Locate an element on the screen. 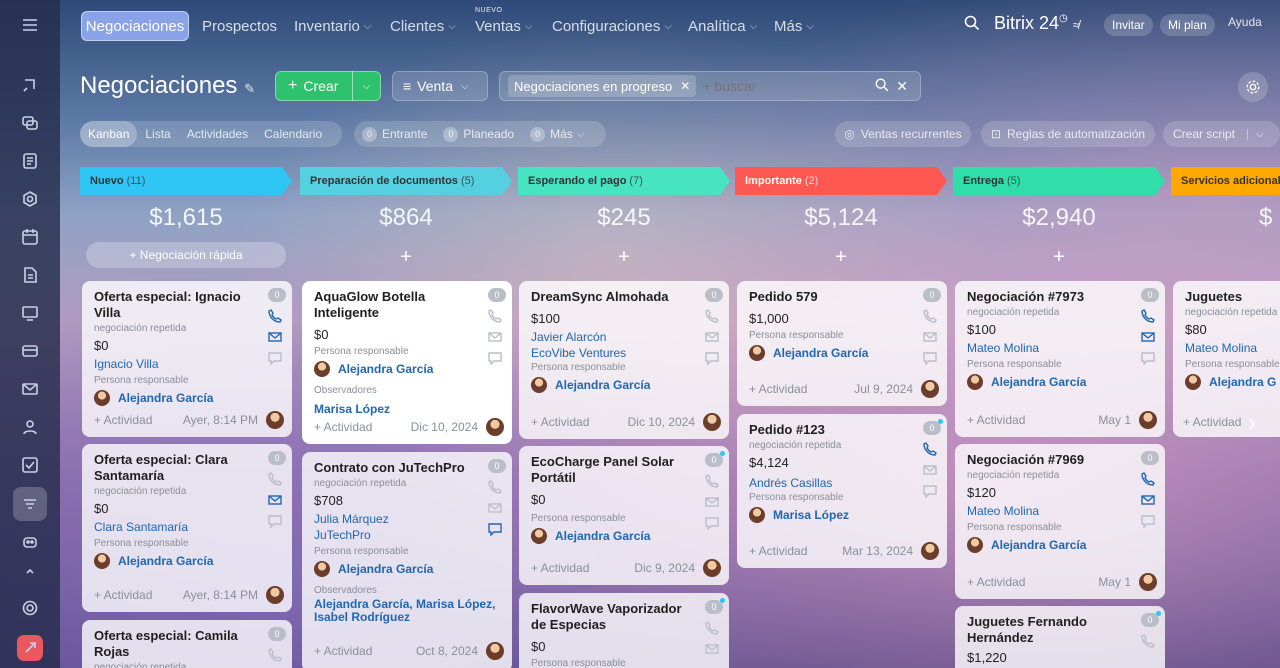 Image resolution: width=1280 pixels, height=668 pixels. deal-title: EcoCharge Panel Solar Portátil is located at coordinates (624, 470).